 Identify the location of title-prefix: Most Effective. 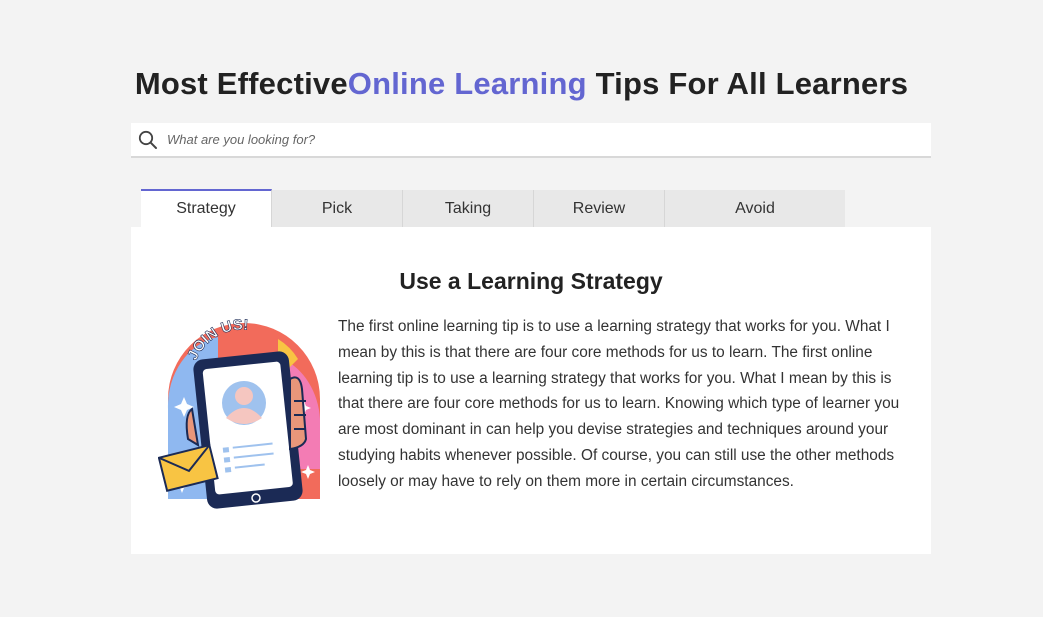
(241, 83).